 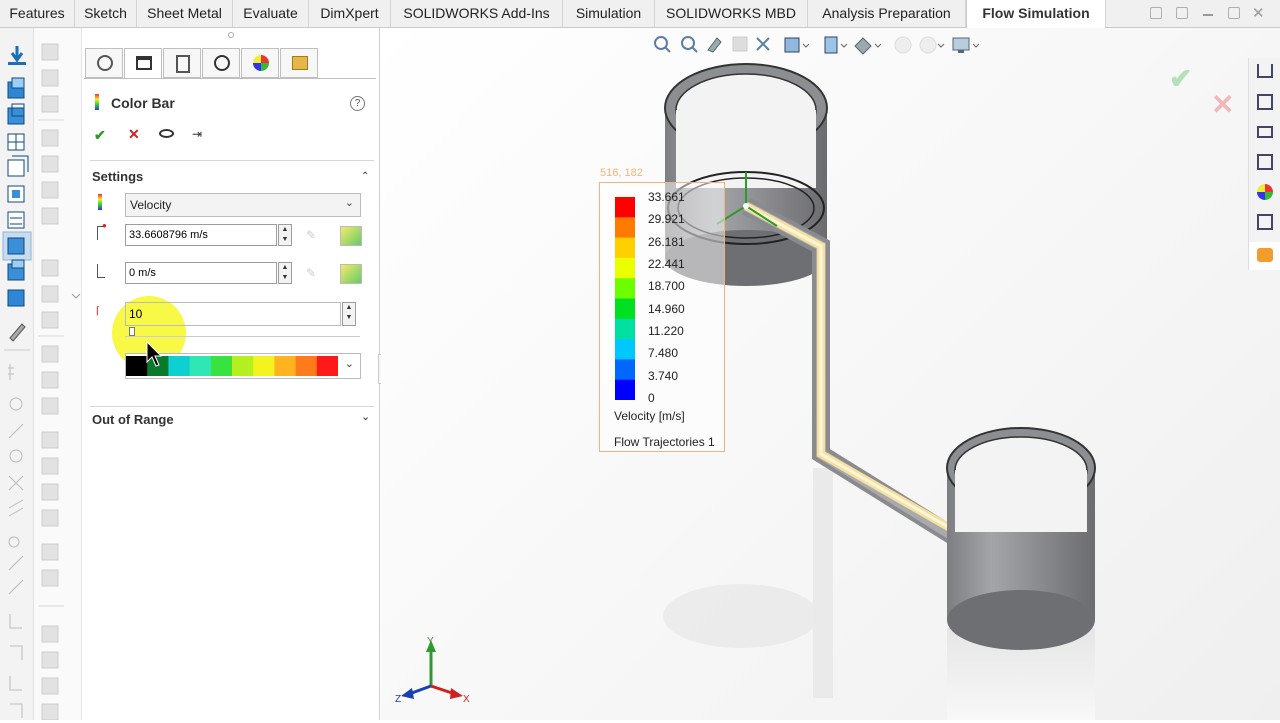 I want to click on computational-domain-icon, so click(x=16, y=114).